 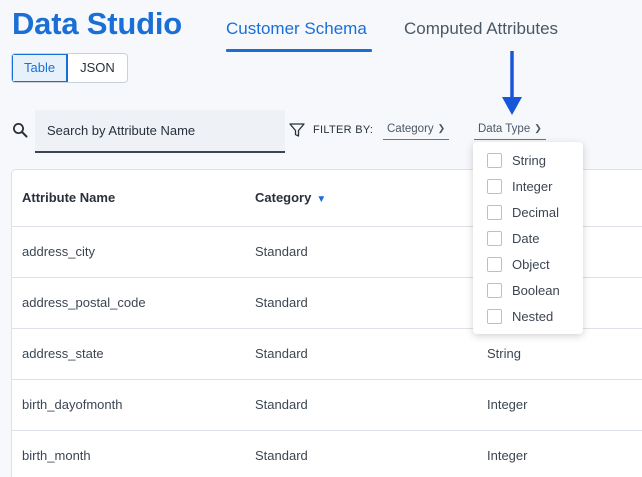 I want to click on attribute-name-cell: birth_dayofmonth, so click(x=72, y=404).